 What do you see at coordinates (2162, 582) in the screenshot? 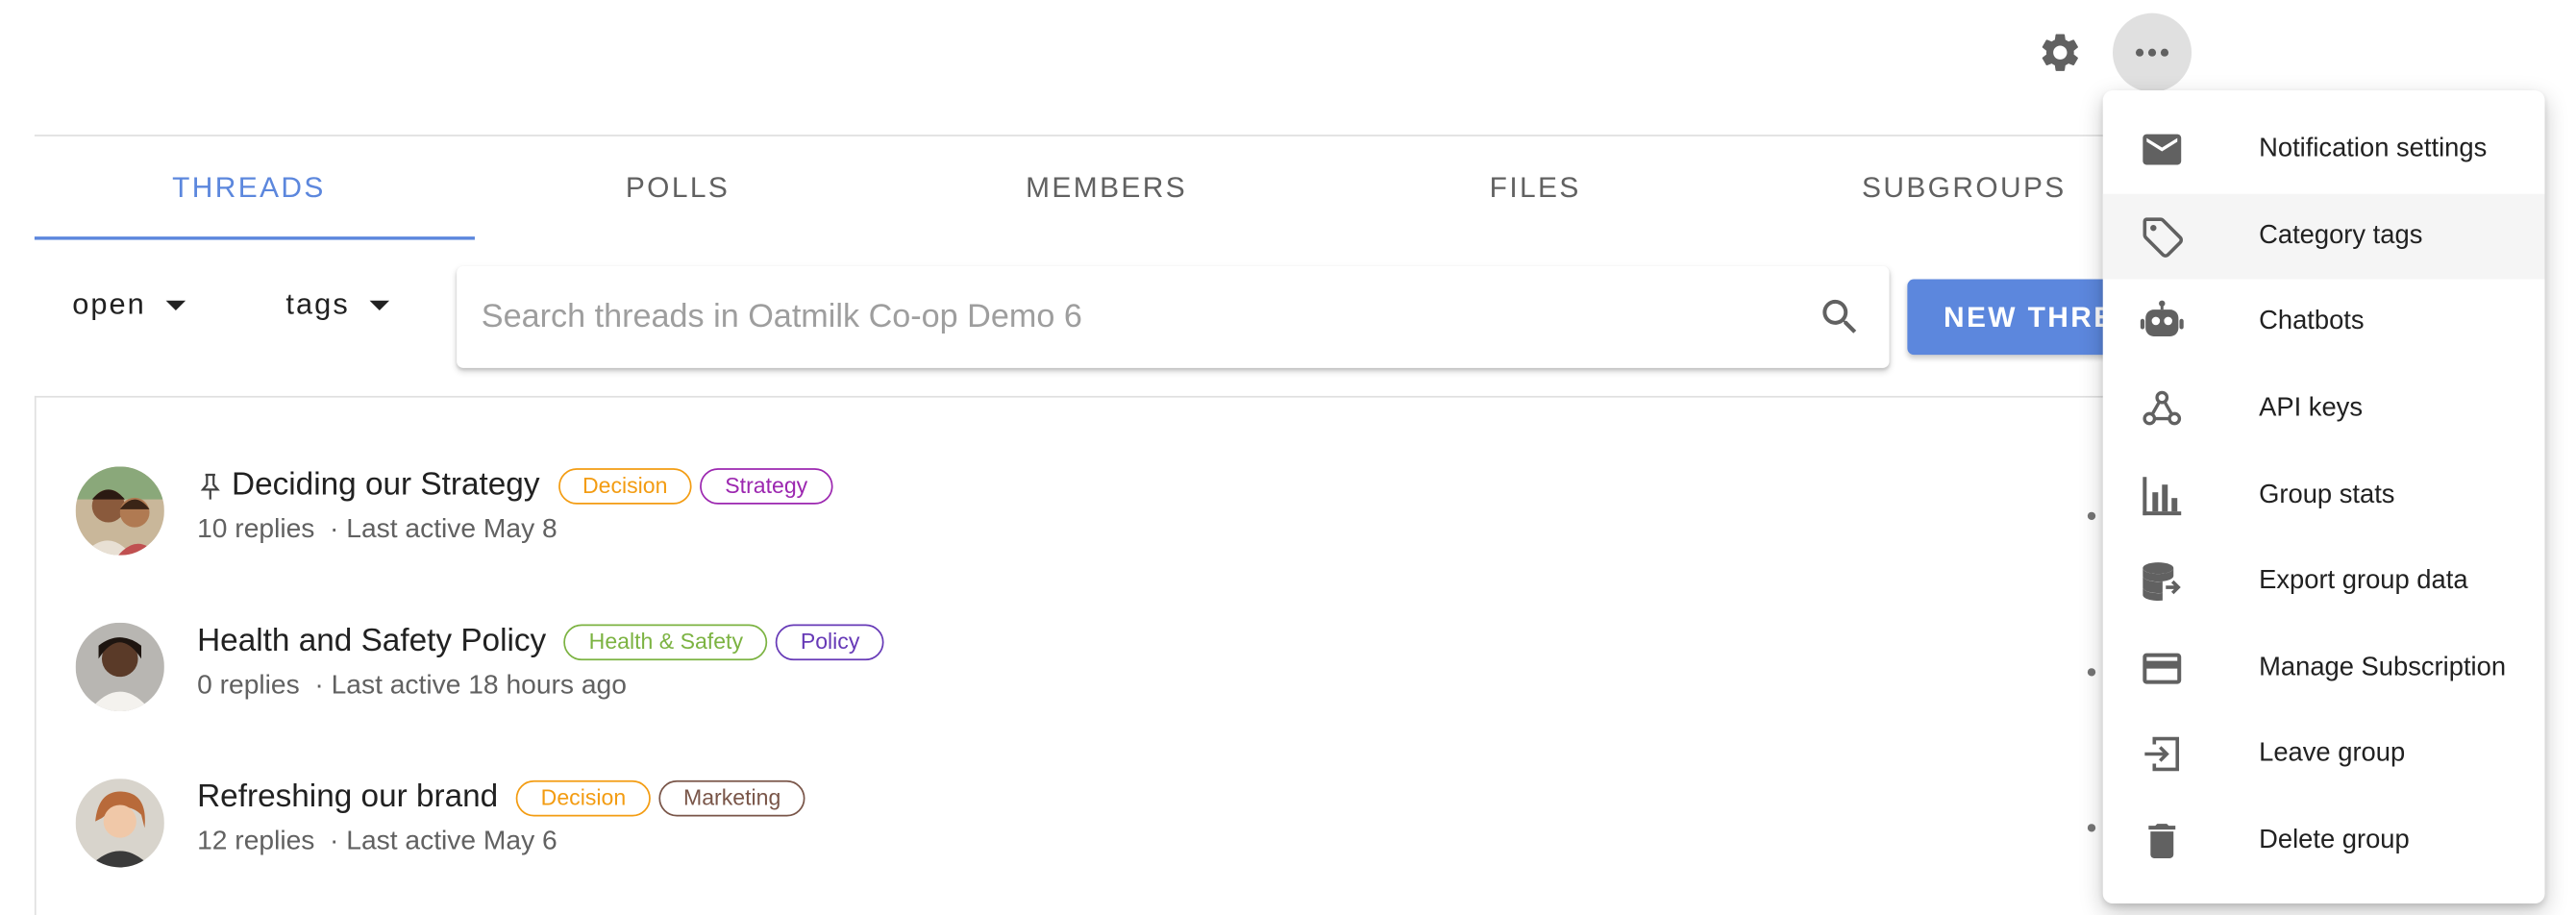
I see `database-export-icon` at bounding box center [2162, 582].